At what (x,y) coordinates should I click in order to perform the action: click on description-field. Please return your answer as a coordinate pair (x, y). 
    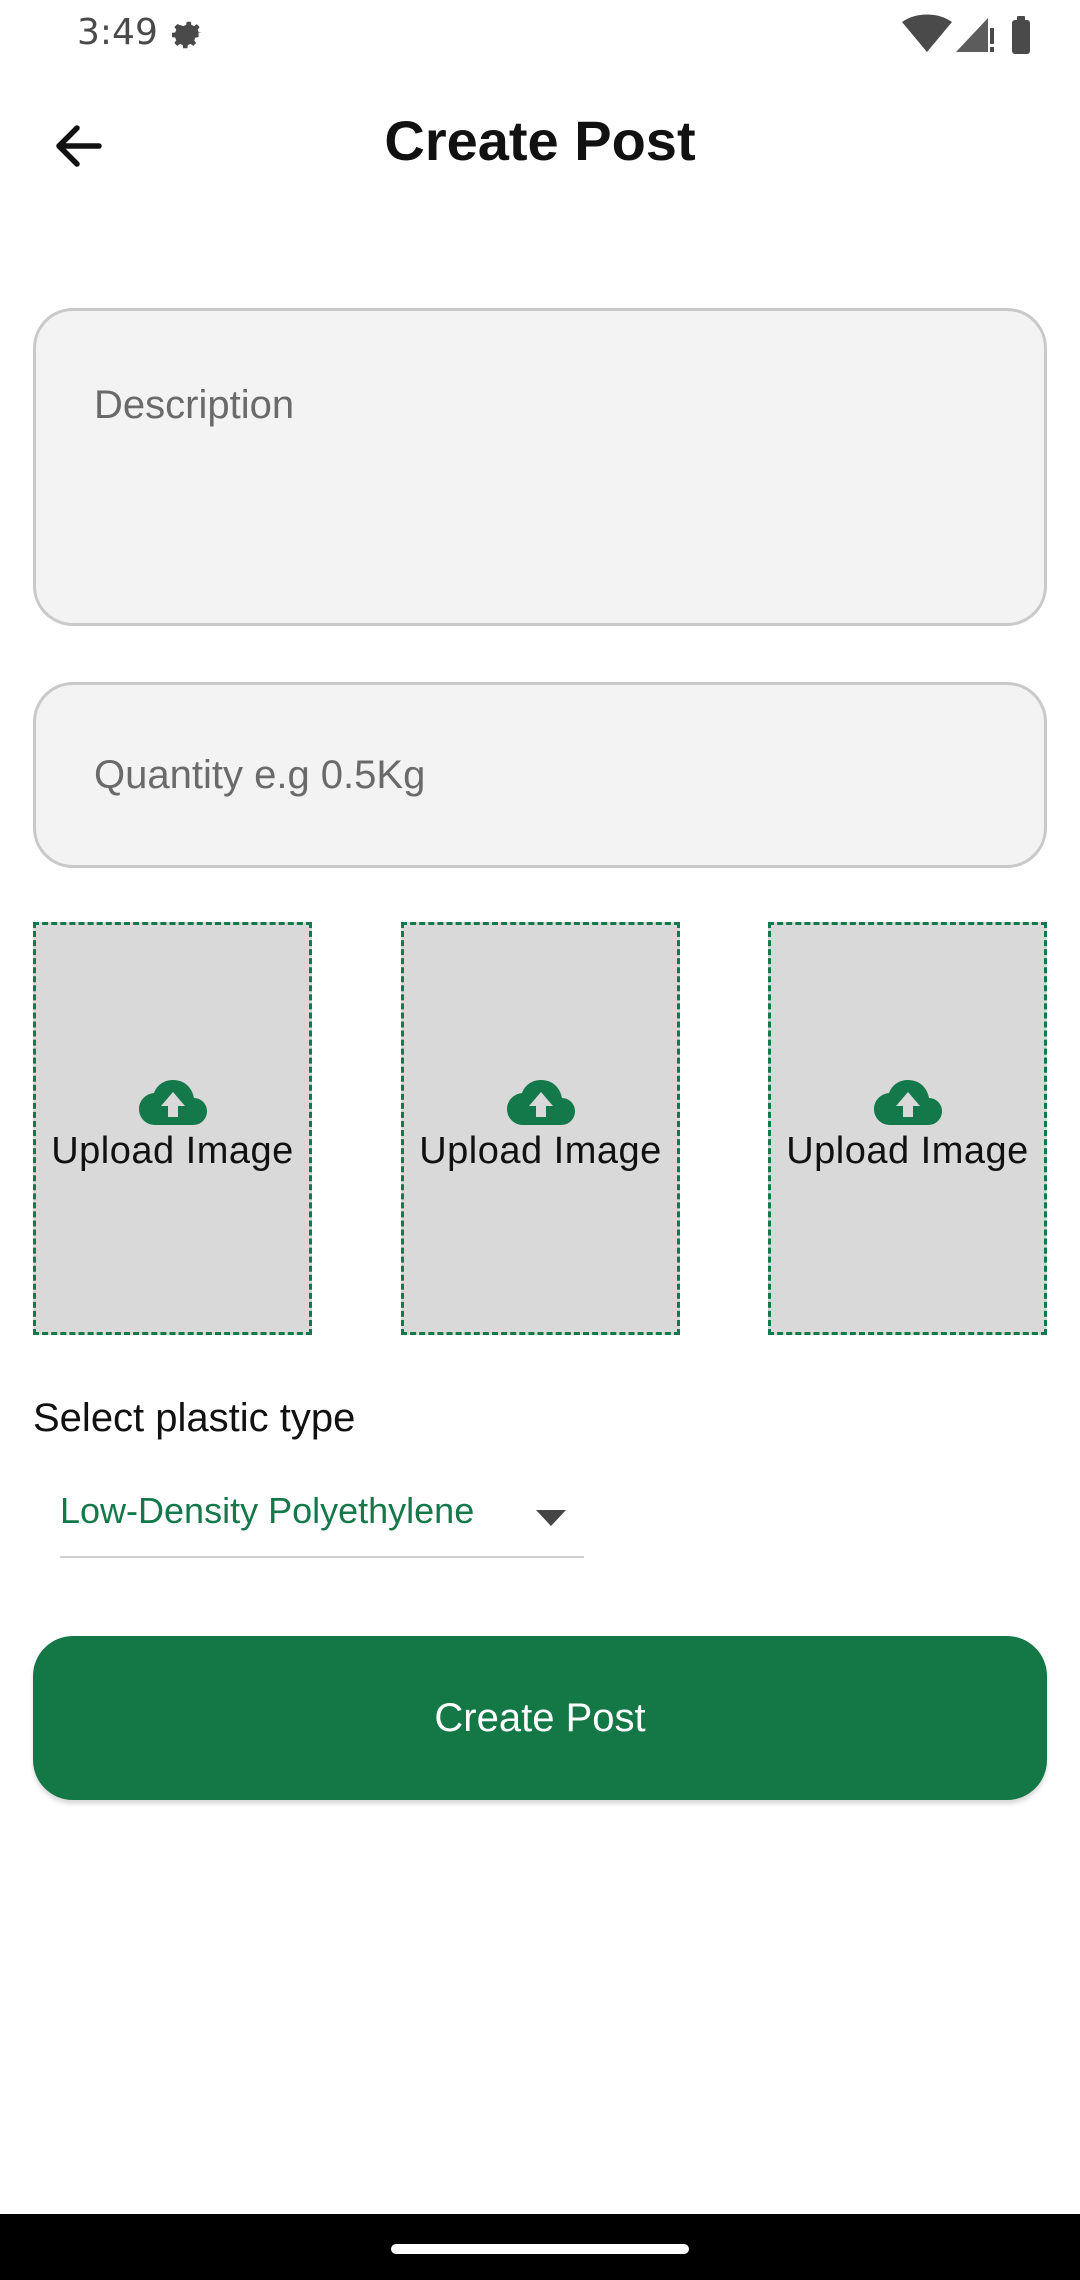
    Looking at the image, I should click on (540, 467).